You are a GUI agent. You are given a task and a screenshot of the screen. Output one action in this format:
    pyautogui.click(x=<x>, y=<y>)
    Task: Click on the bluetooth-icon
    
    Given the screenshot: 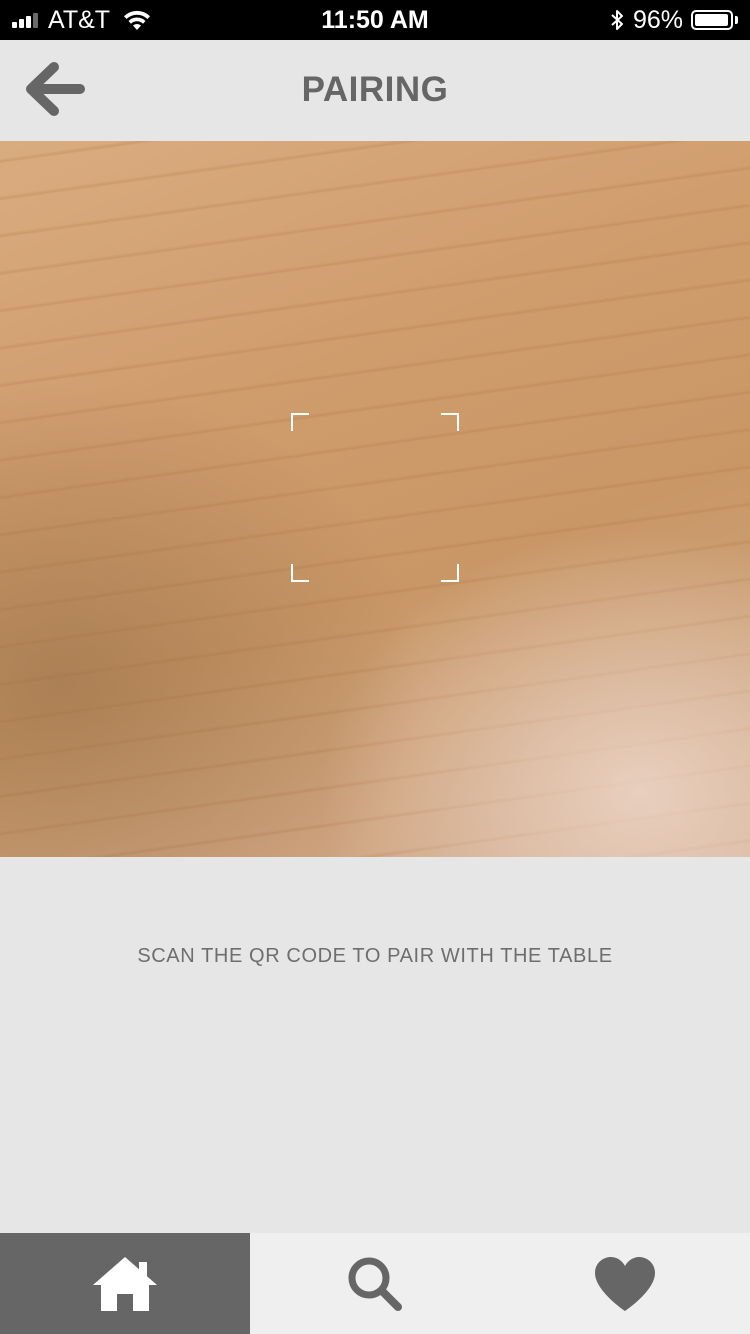 What is the action you would take?
    pyautogui.click(x=617, y=20)
    